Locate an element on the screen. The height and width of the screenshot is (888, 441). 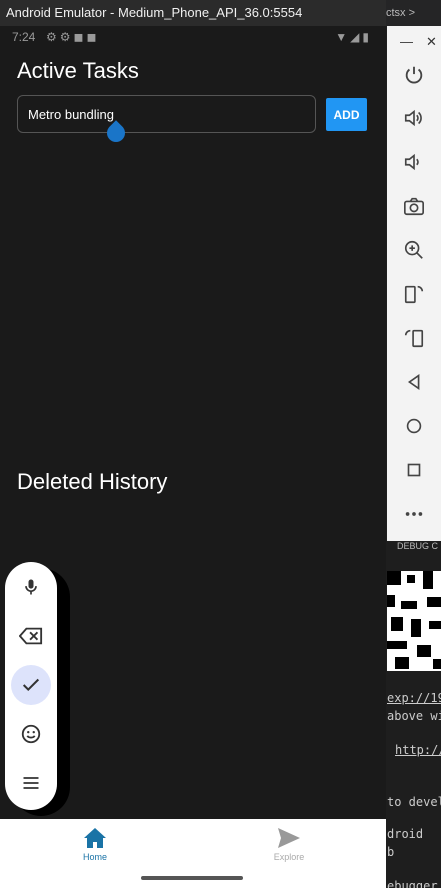
rotate-right-icon is located at coordinates (414, 338).